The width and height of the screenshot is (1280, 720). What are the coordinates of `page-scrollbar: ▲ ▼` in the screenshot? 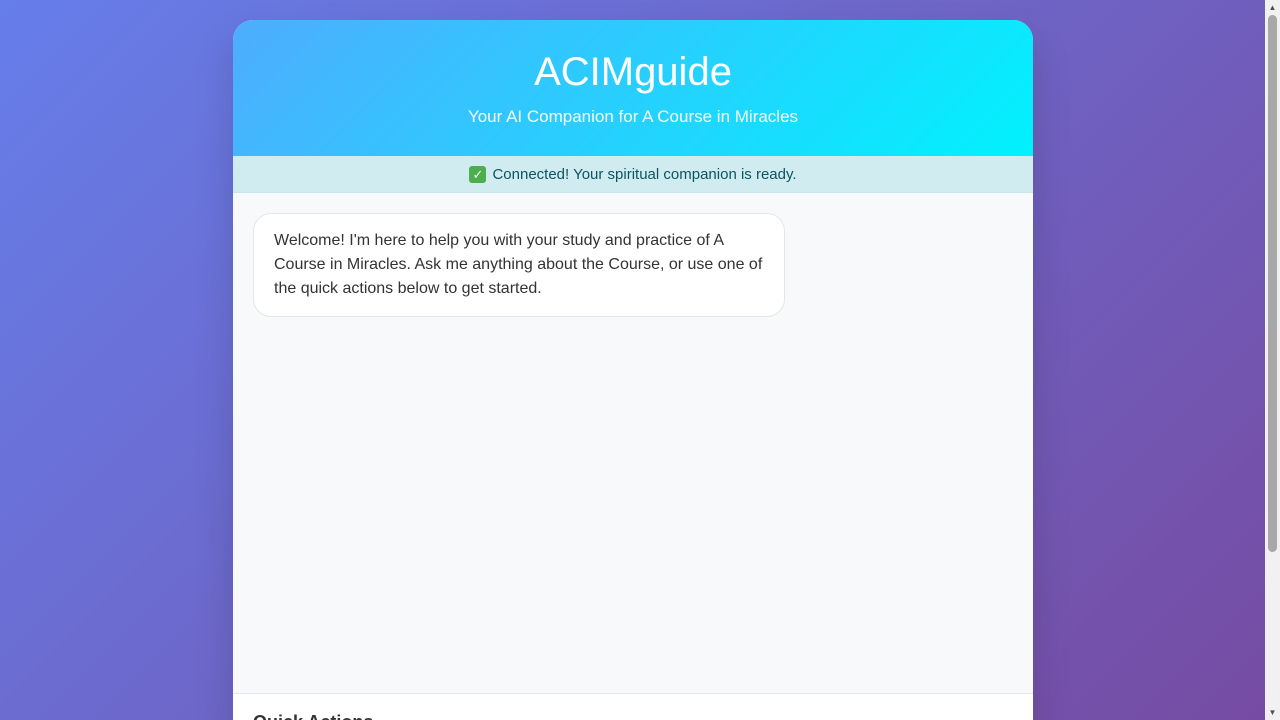 It's located at (1272, 360).